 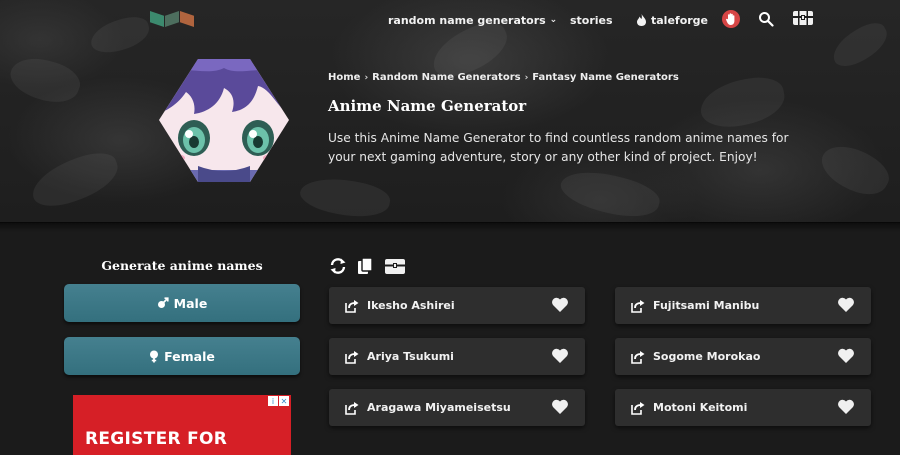 What do you see at coordinates (182, 265) in the screenshot?
I see `generator-heading: Generate anime names` at bounding box center [182, 265].